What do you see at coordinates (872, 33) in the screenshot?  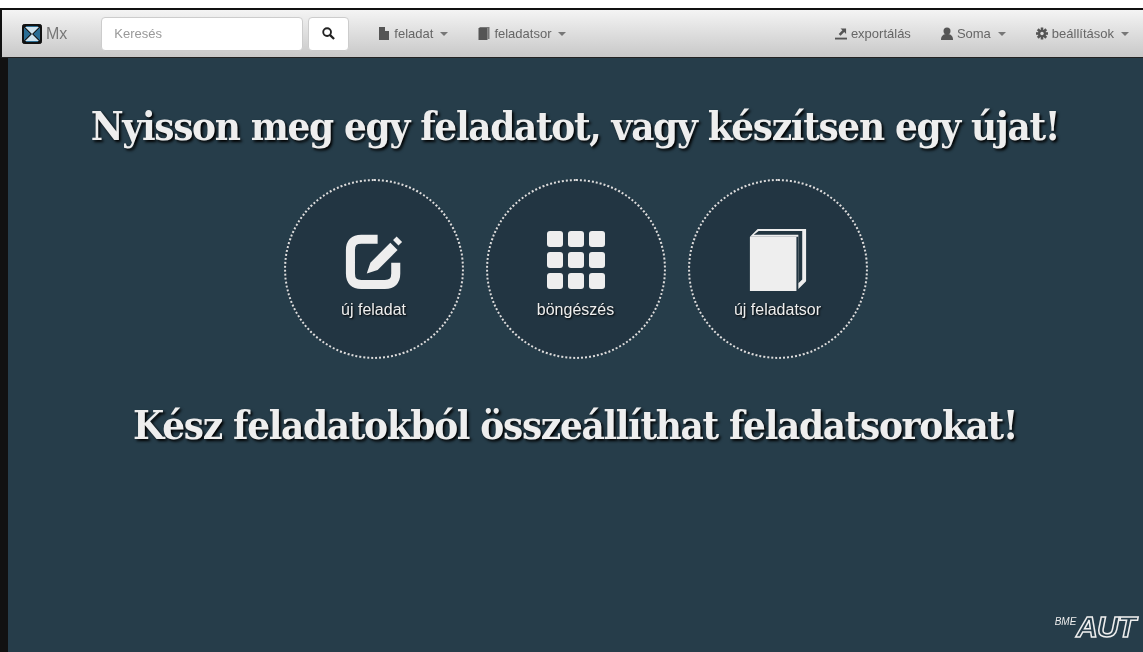 I see `nav-menu: exportálás` at bounding box center [872, 33].